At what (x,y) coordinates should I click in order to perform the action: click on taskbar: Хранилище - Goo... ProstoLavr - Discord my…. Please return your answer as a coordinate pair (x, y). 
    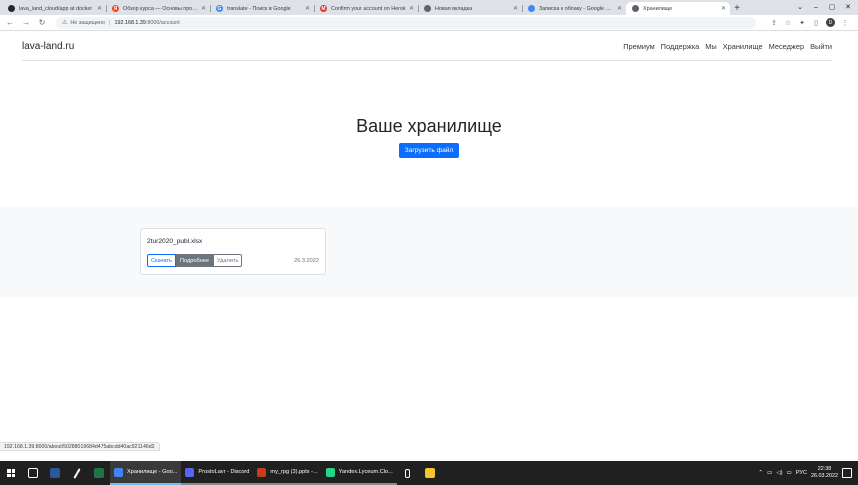
    Looking at the image, I should click on (429, 473).